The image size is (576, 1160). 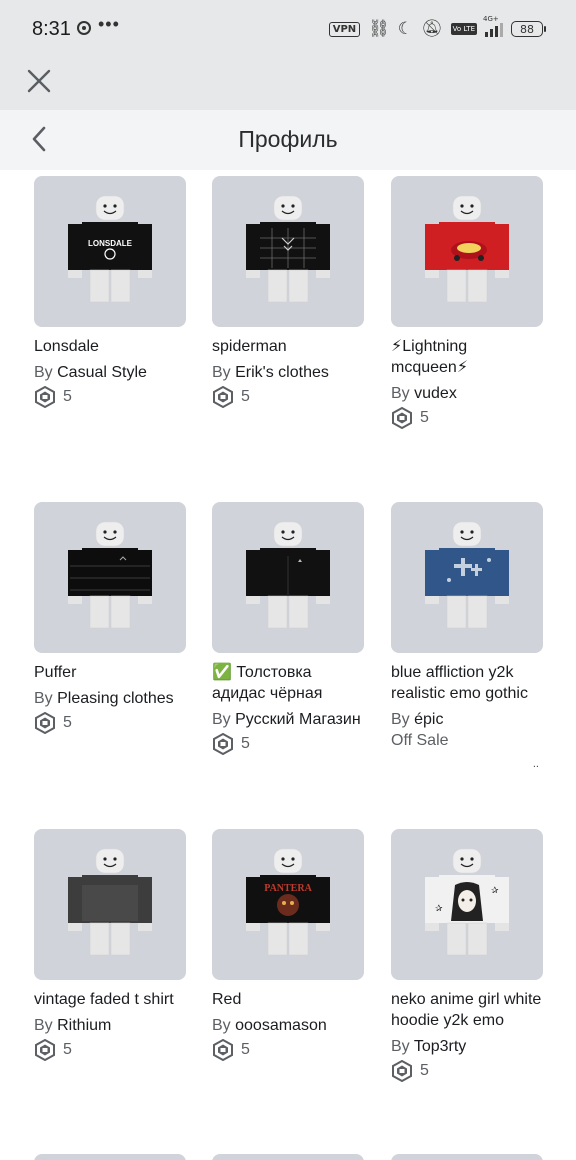 What do you see at coordinates (288, 683) in the screenshot?
I see `item-name: ✅ Толстовка адидас чёрная` at bounding box center [288, 683].